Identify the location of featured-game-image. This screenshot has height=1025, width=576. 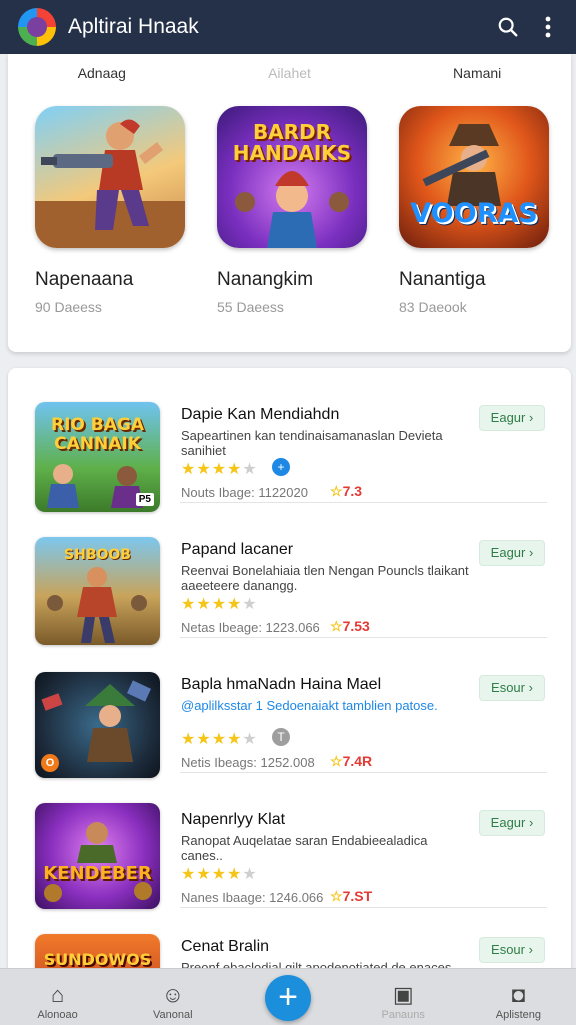
(110, 177).